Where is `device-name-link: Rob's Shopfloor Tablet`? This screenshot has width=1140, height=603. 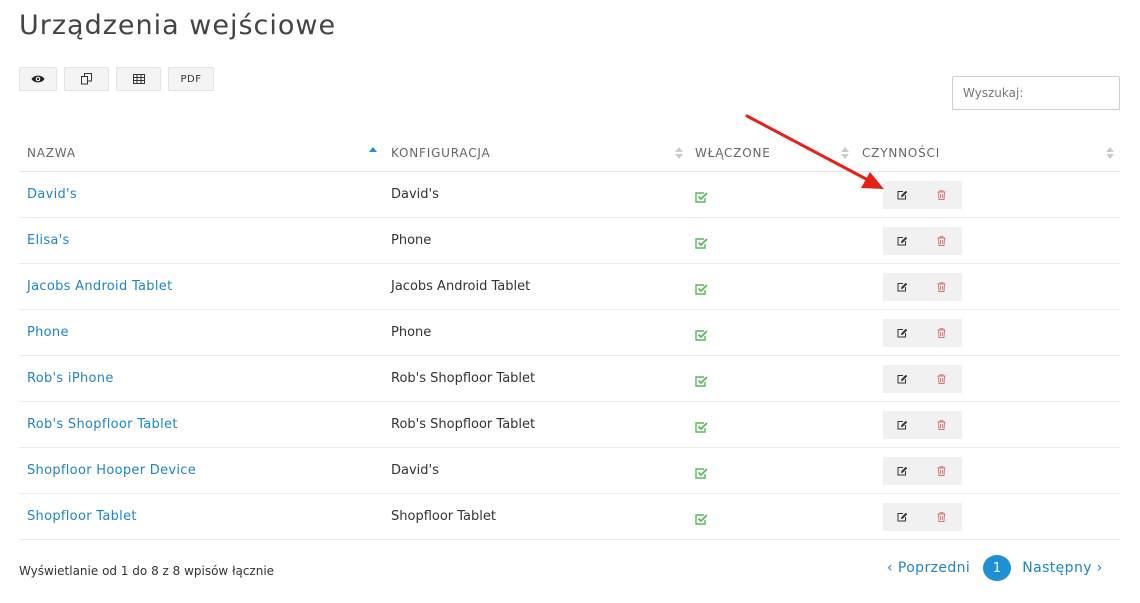
device-name-link: Rob's Shopfloor Tablet is located at coordinates (102, 424).